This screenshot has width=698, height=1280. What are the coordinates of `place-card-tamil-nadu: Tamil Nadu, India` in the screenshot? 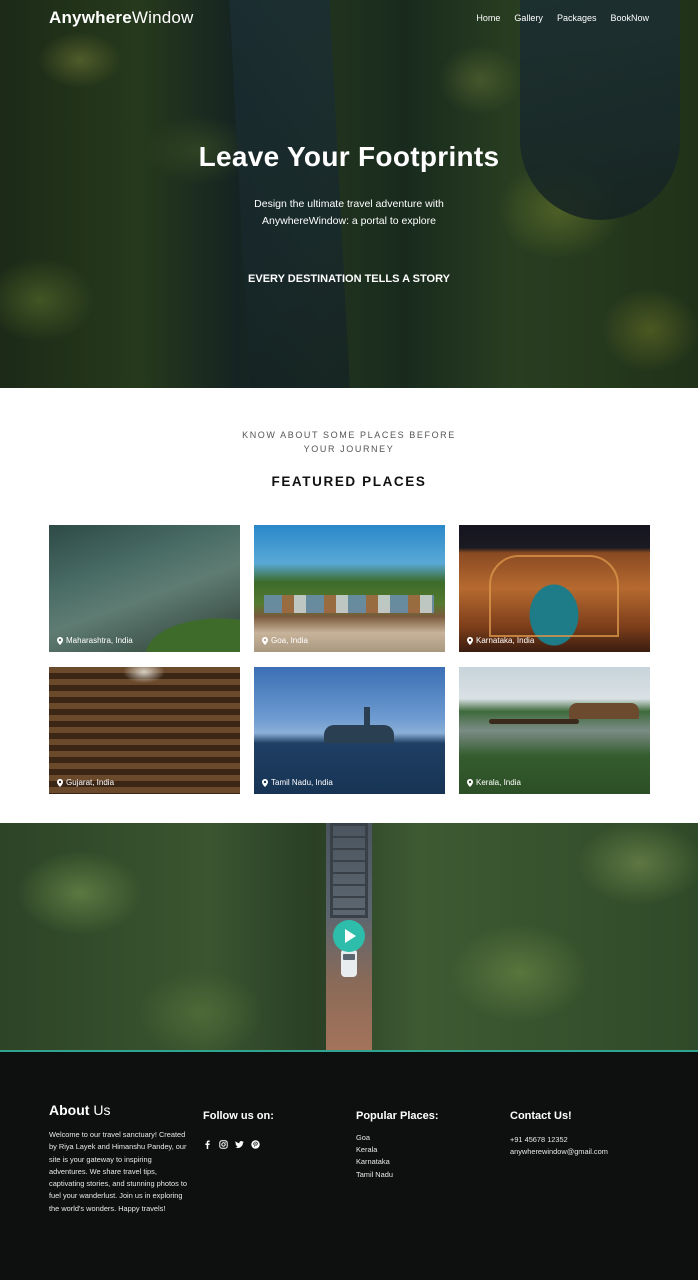 It's located at (349, 730).